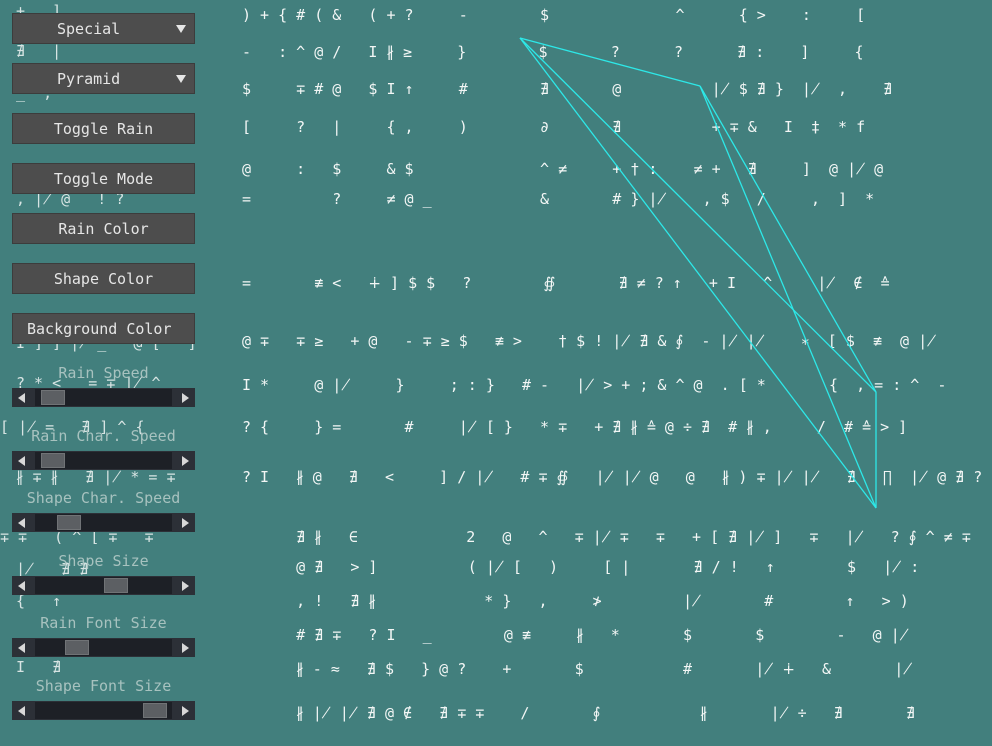 The width and height of the screenshot is (992, 746). I want to click on effect-dropdown: Special, so click(103, 28).